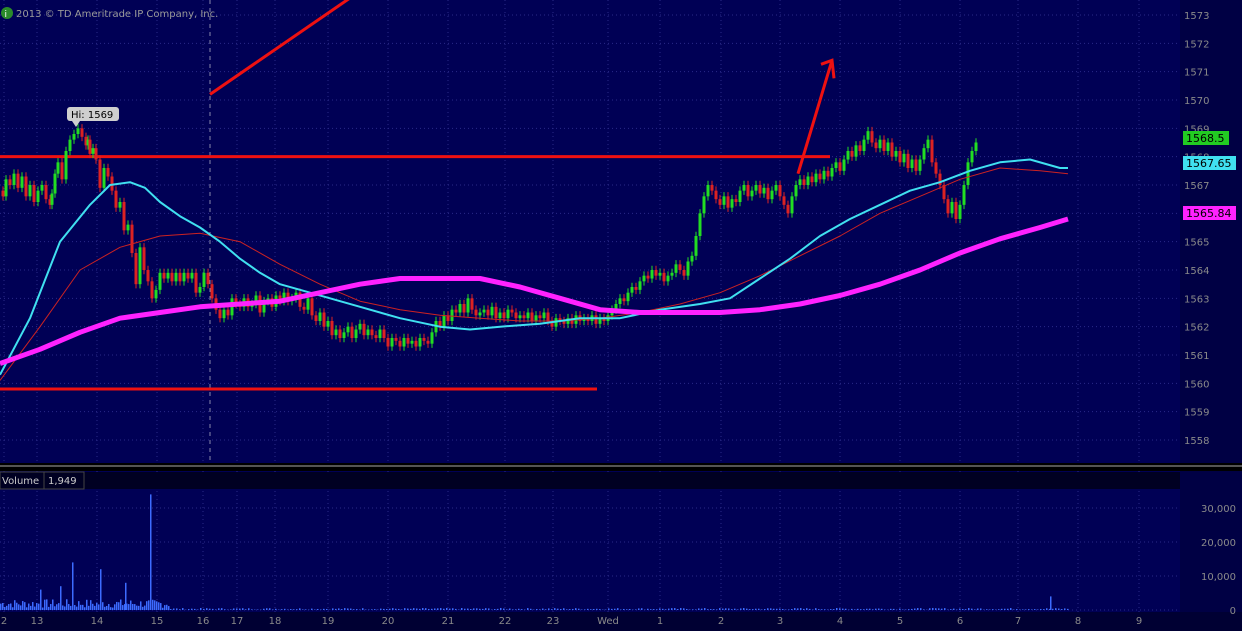 The image size is (1242, 631). I want to click on time-tick-label: 20, so click(388, 621).